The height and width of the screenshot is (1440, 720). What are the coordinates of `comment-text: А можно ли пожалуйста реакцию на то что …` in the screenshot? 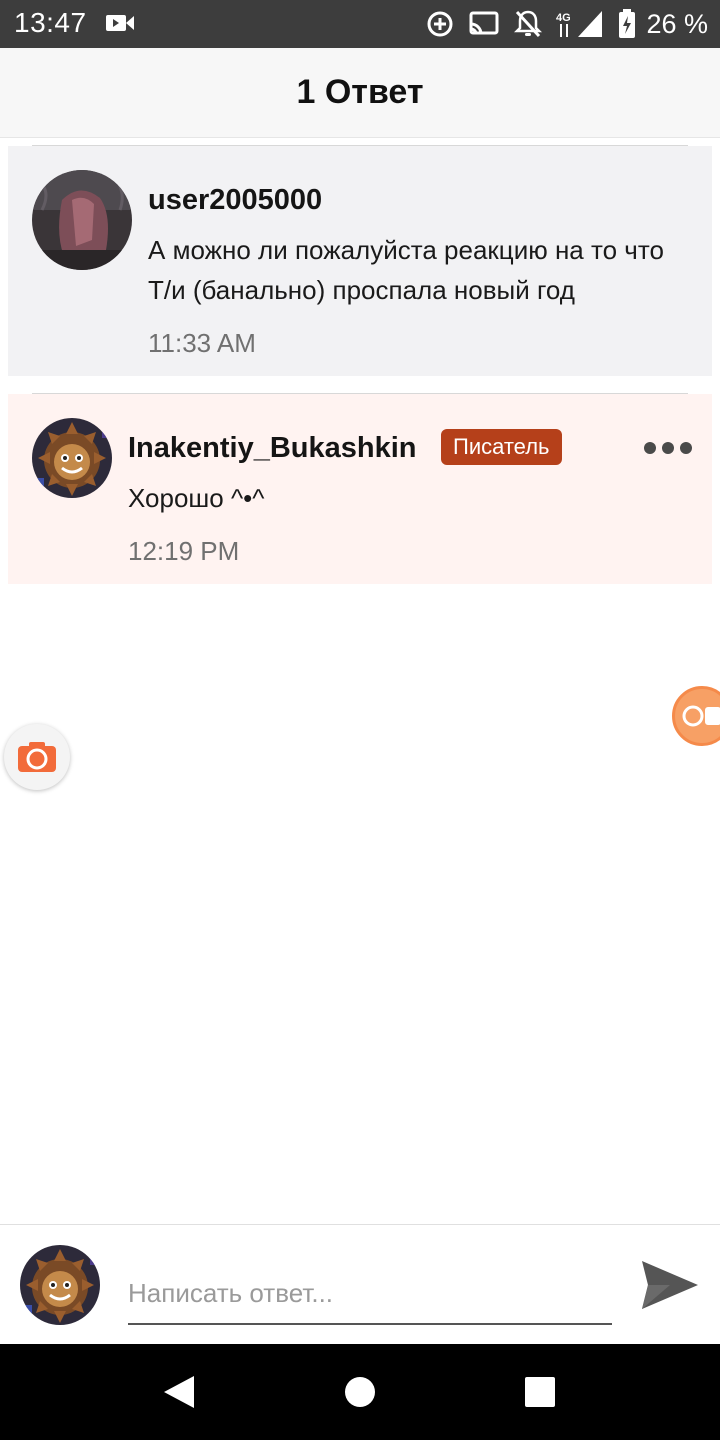 It's located at (406, 270).